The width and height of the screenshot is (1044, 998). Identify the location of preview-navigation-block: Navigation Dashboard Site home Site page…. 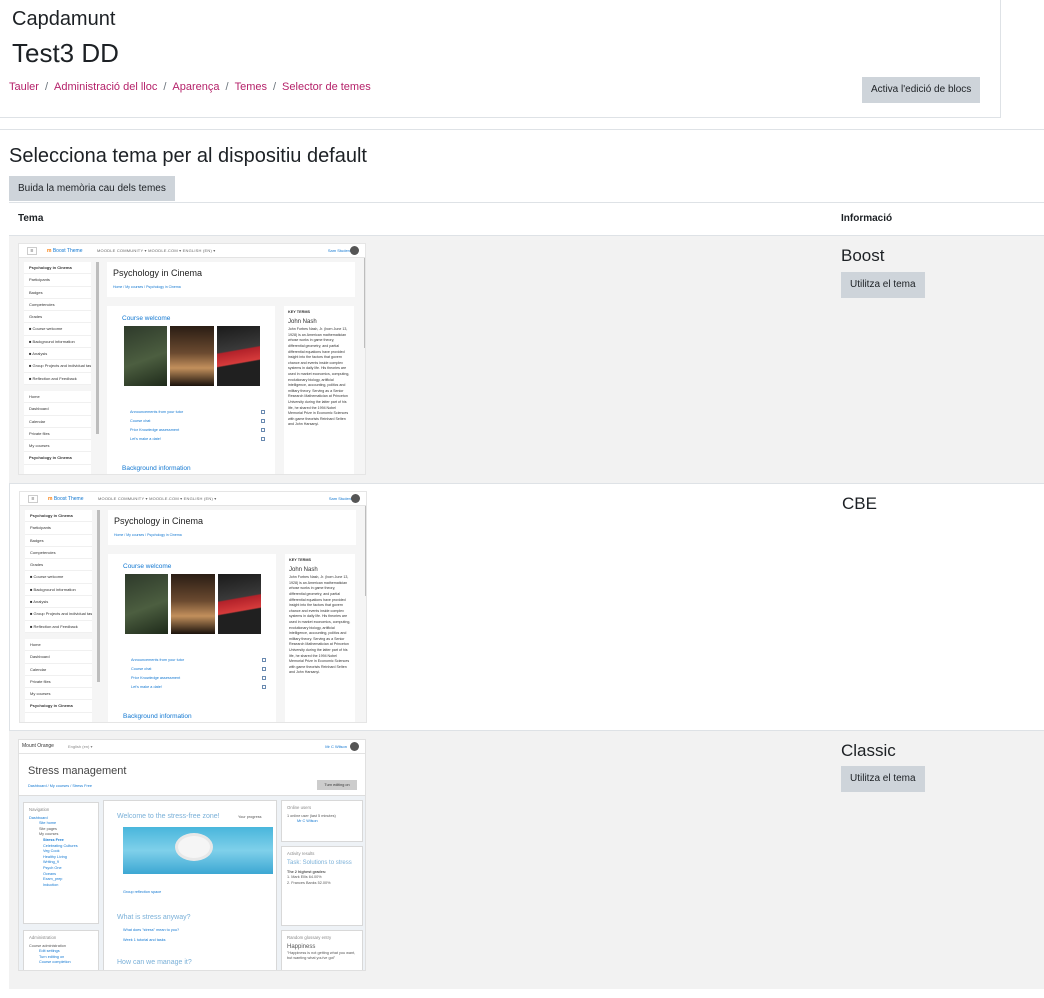
(61, 863).